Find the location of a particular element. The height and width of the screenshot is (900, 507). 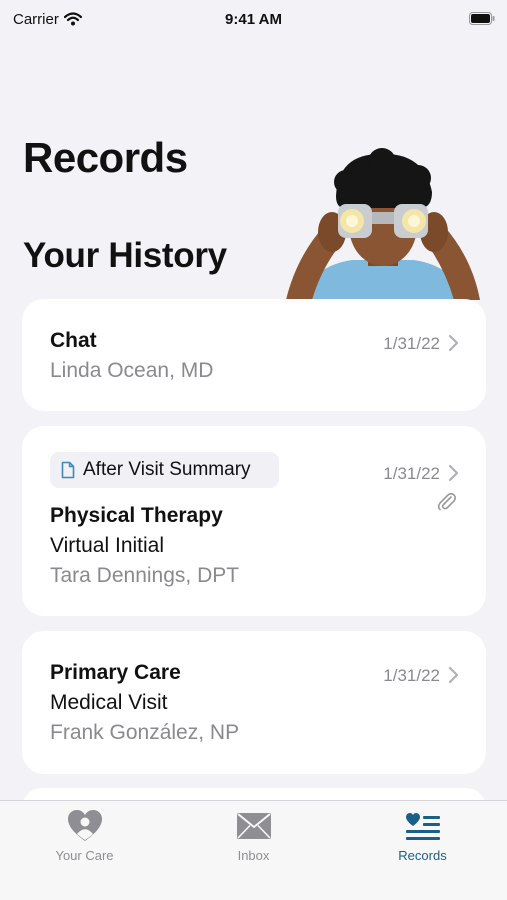

record-provider: Frank González, NP is located at coordinates (145, 732).